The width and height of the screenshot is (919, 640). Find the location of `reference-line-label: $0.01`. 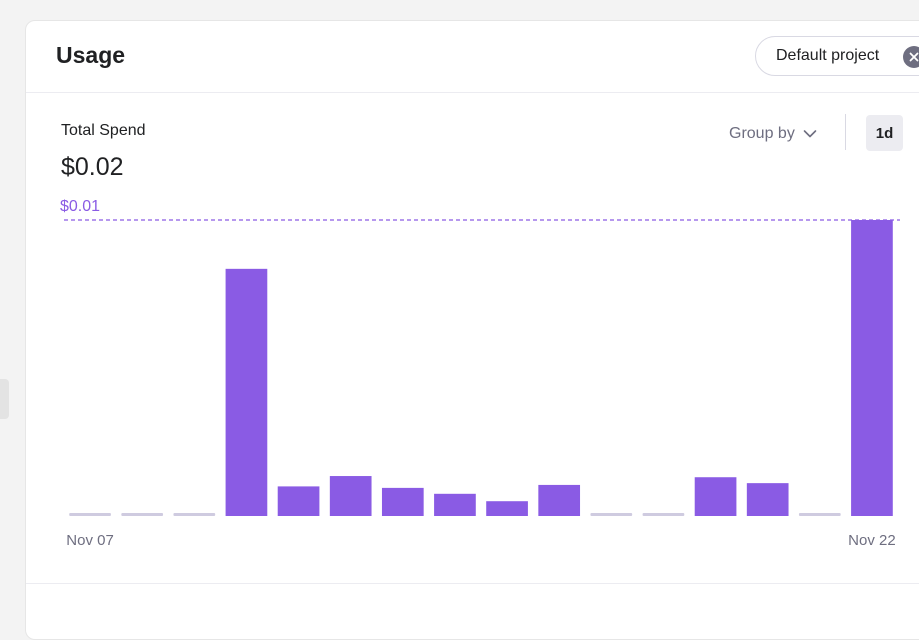

reference-line-label: $0.01 is located at coordinates (80, 206).